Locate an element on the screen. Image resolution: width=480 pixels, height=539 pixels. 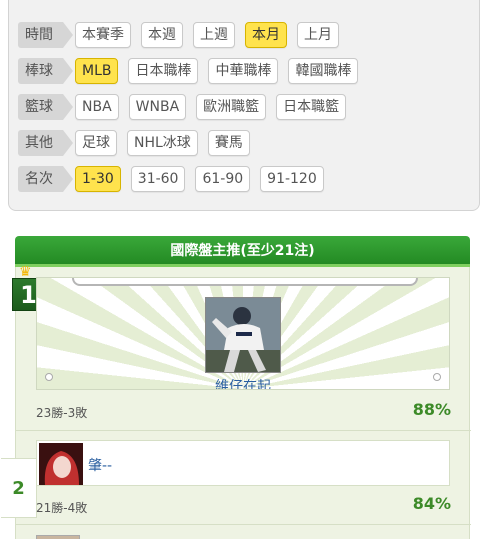
filter-option-mlb: MLB is located at coordinates (97, 71).